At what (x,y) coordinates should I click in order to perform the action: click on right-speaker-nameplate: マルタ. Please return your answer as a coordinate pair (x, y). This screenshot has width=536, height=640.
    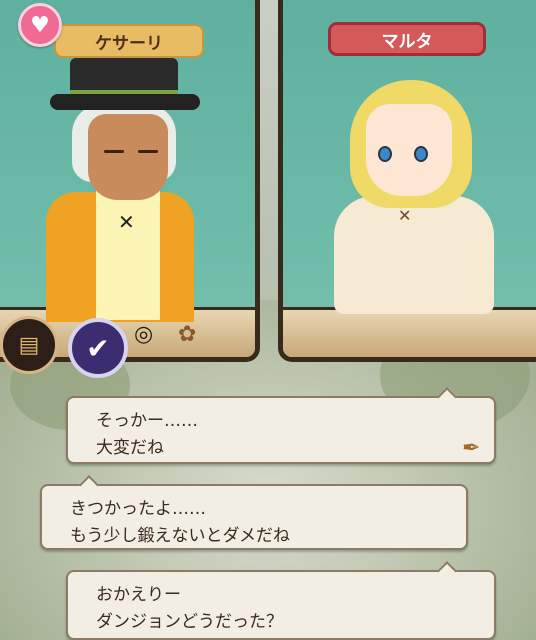
    Looking at the image, I should click on (407, 39).